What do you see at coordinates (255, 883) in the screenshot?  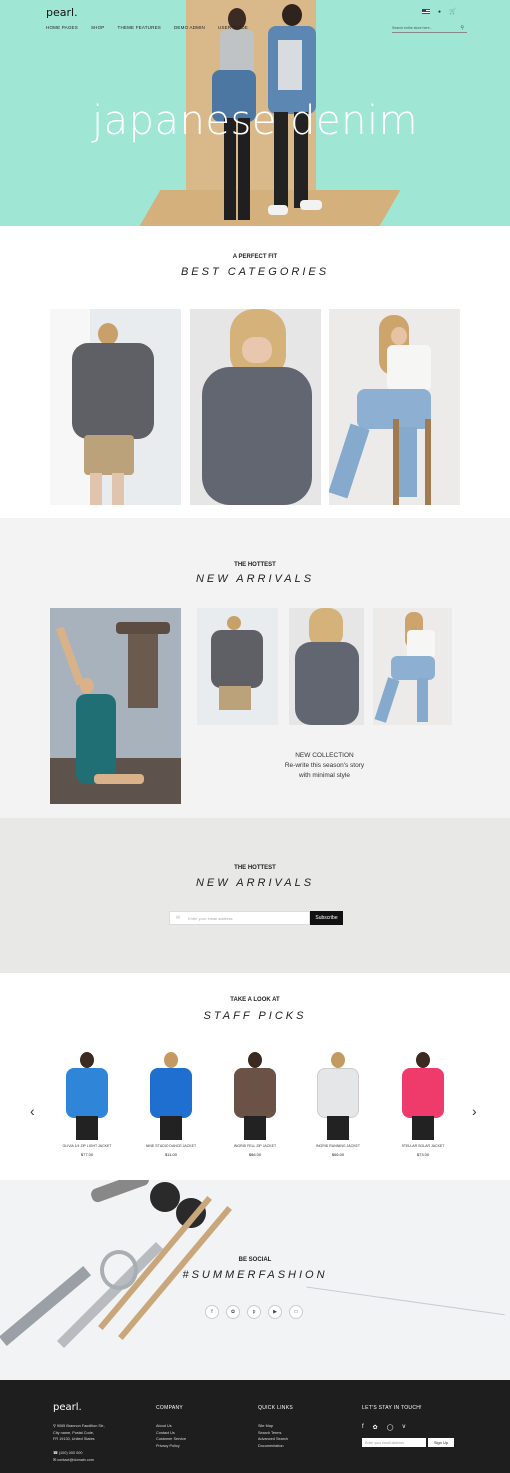 I see `newsletter-title: NEW ARRIVALS` at bounding box center [255, 883].